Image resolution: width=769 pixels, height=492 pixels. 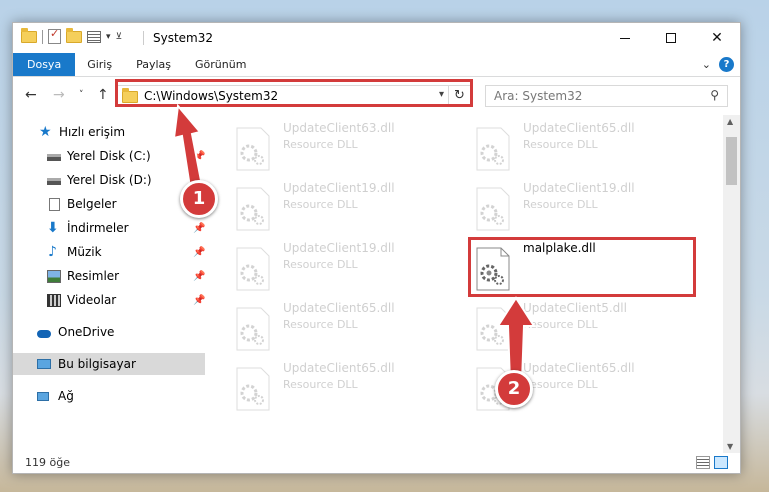 What do you see at coordinates (44, 364) in the screenshot?
I see `computer-icon` at bounding box center [44, 364].